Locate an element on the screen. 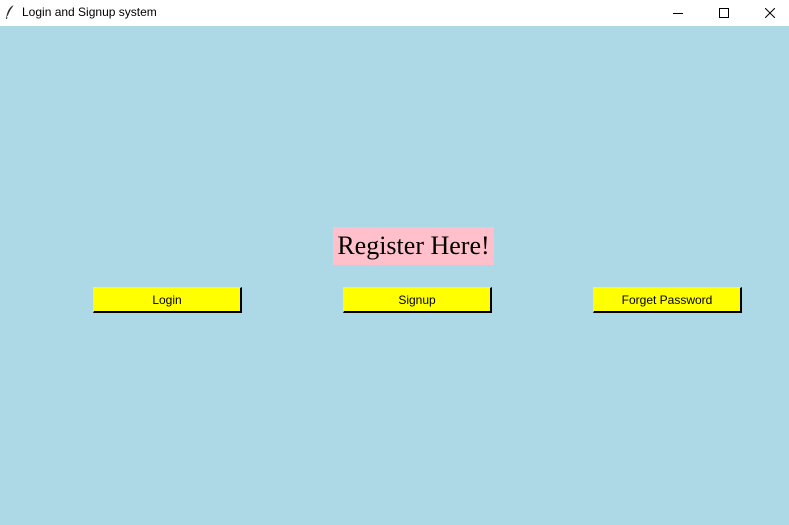  title-bar: Login and Signup system is located at coordinates (394, 13).